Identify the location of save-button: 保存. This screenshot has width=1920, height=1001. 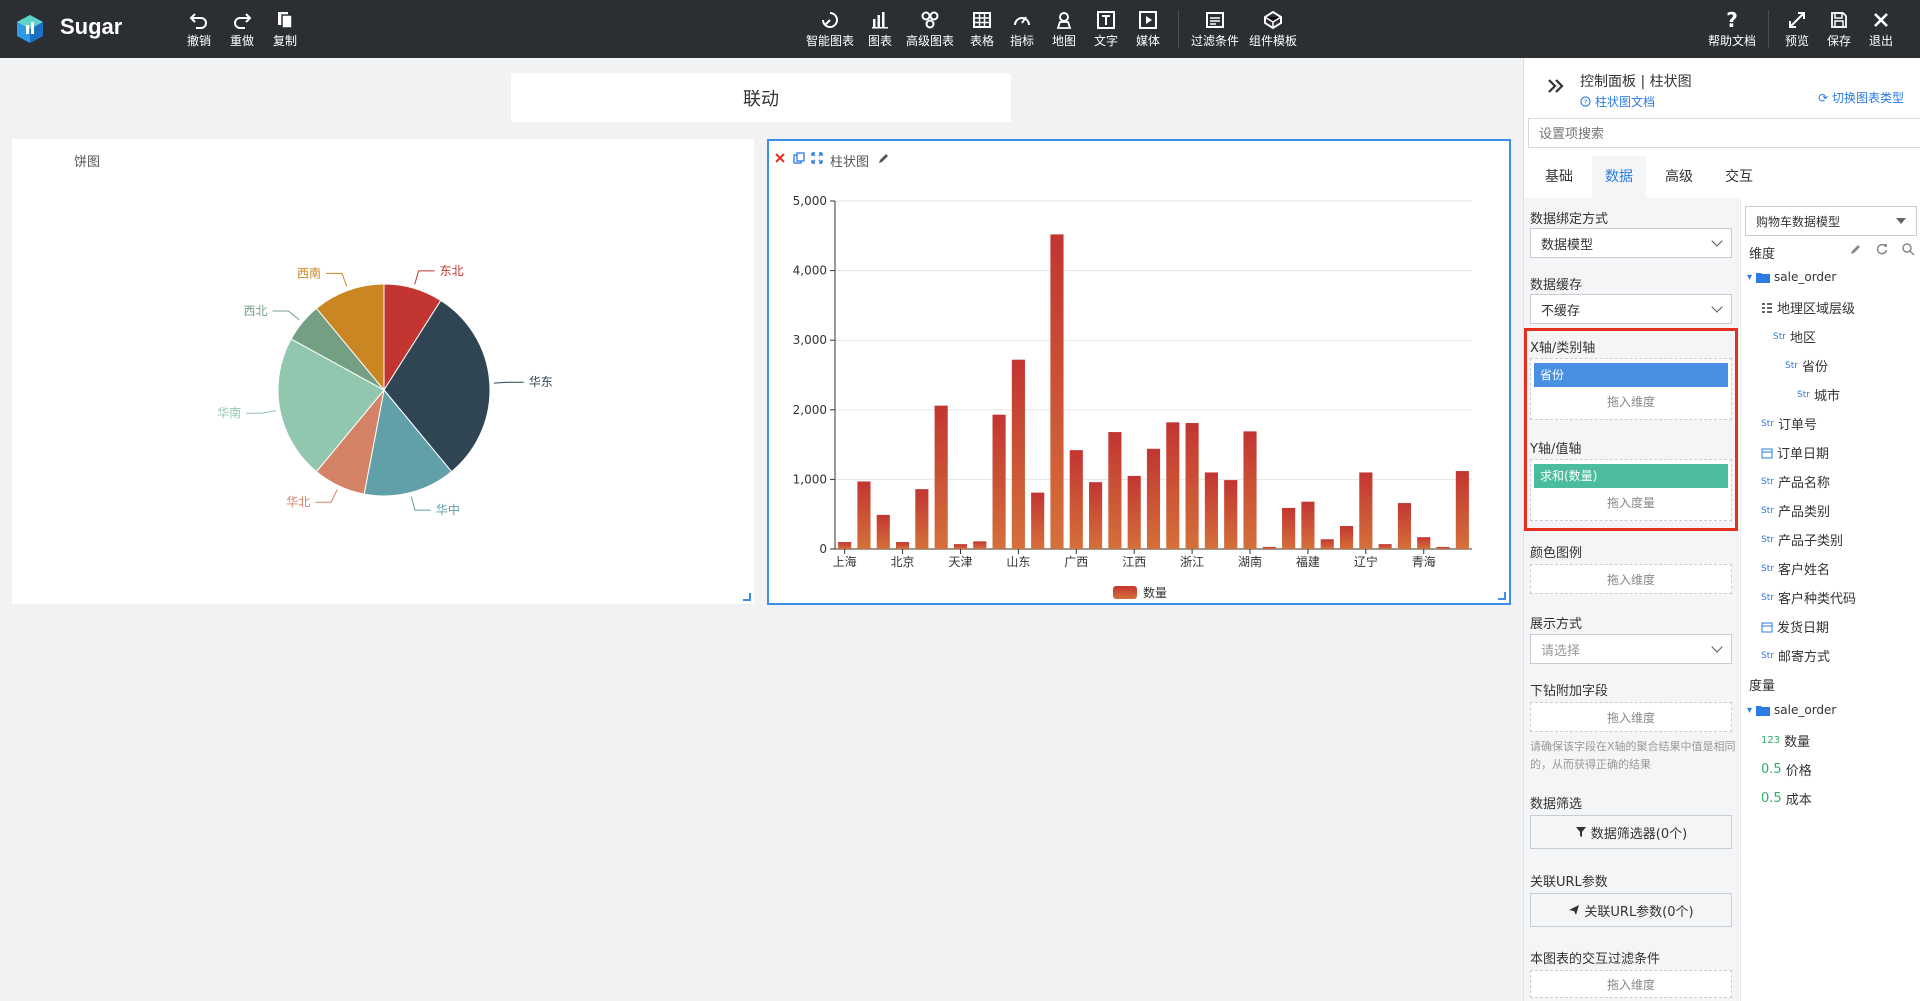
(1839, 31).